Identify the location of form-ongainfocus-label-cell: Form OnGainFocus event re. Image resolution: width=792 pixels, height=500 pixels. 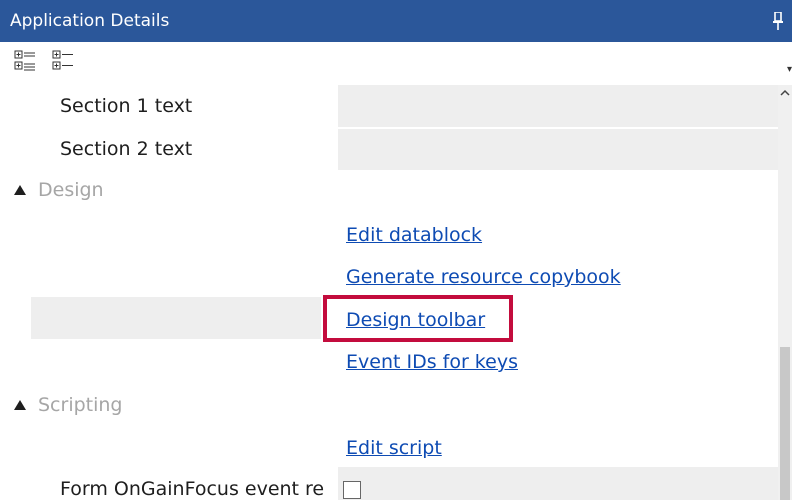
(169, 485).